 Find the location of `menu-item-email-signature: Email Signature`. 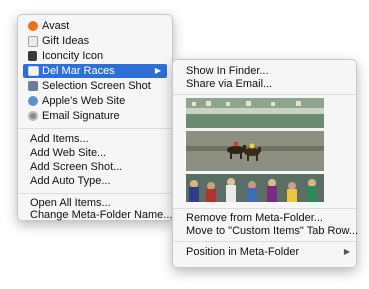

menu-item-email-signature: Email Signature is located at coordinates (95, 116).